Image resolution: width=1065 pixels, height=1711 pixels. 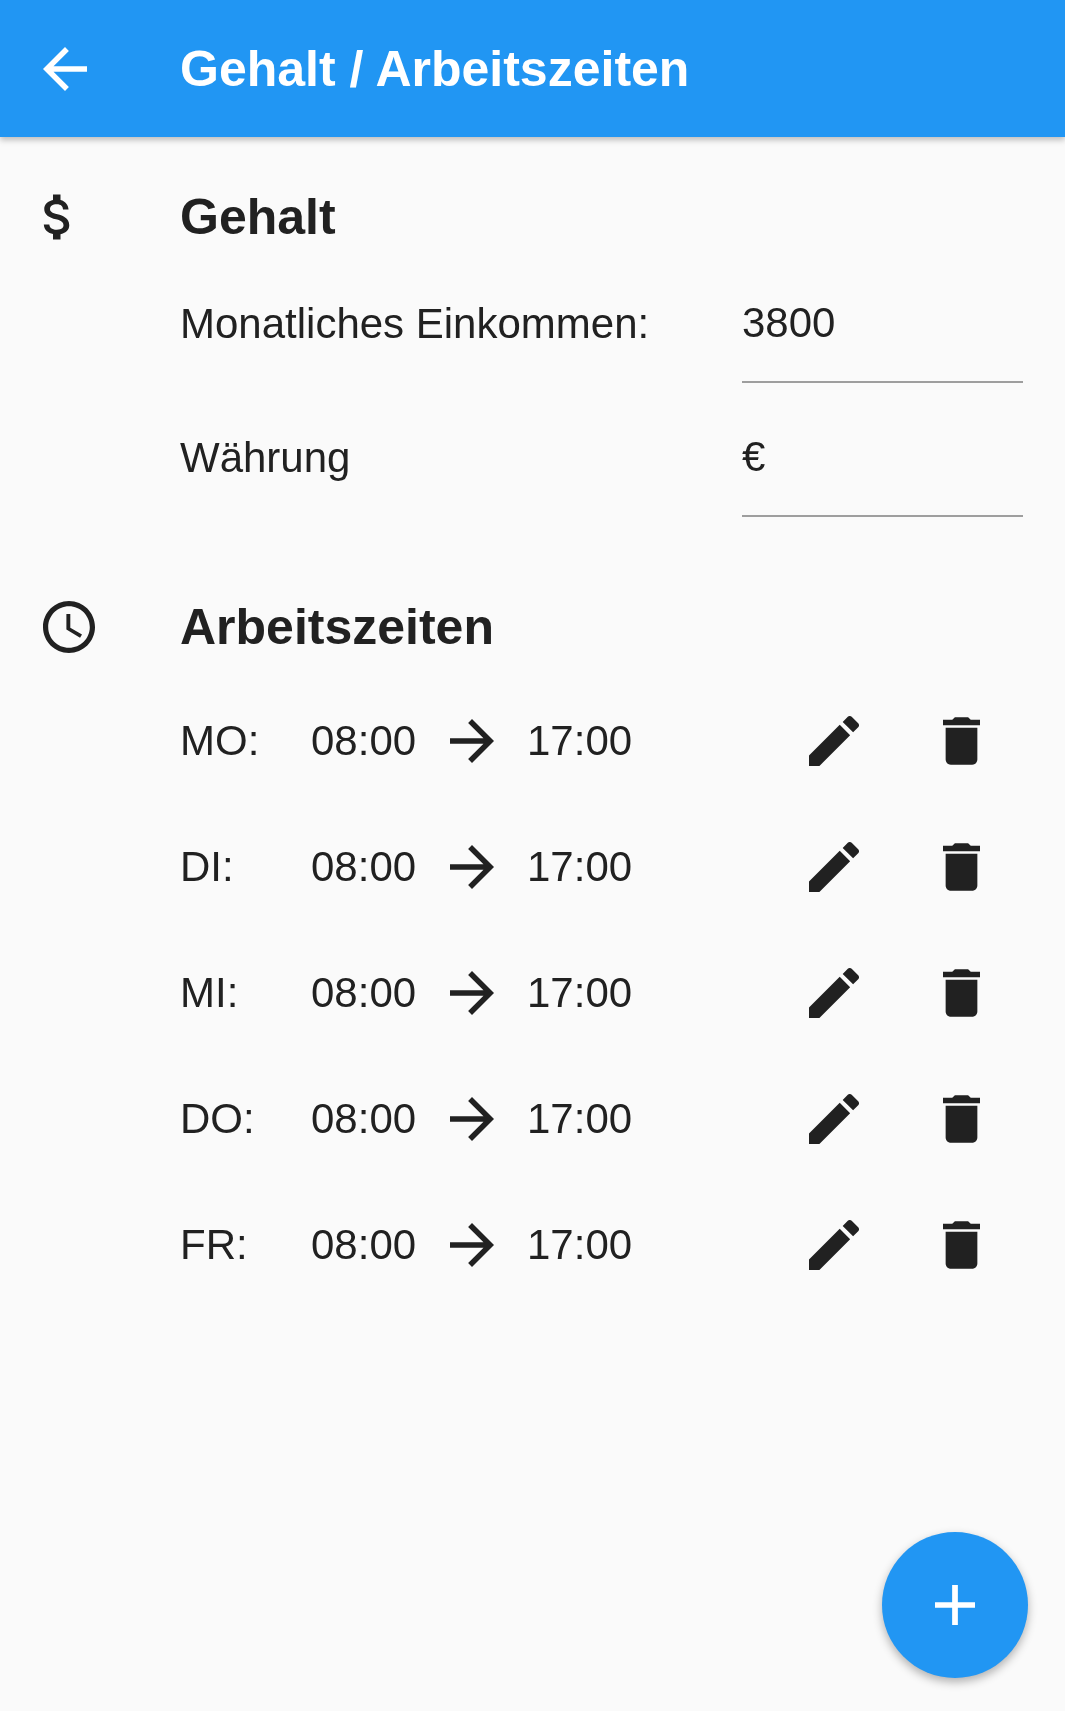 What do you see at coordinates (415, 324) in the screenshot?
I see `field-label: Monatliches Einkommen:` at bounding box center [415, 324].